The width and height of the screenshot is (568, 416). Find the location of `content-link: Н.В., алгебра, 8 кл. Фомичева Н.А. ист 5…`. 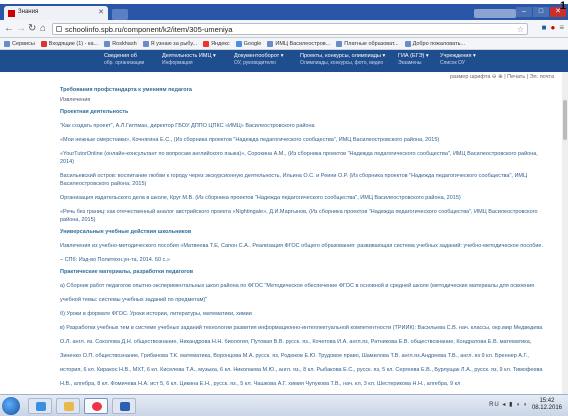

content-link: Н.В., алгебра, 8 кл. Фомичева Н.А. ист 5… is located at coordinates (303, 384).